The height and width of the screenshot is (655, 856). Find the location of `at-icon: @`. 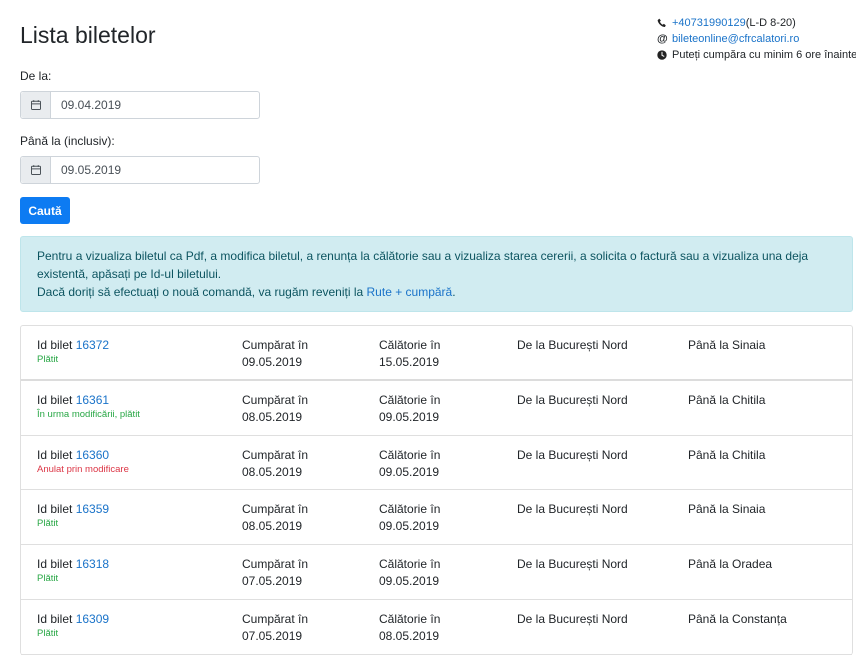

at-icon: @ is located at coordinates (662, 39).